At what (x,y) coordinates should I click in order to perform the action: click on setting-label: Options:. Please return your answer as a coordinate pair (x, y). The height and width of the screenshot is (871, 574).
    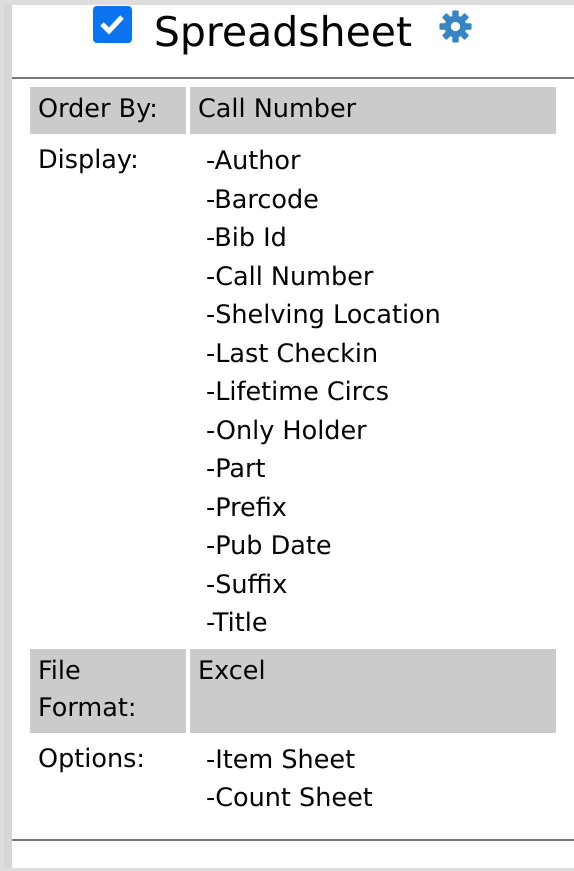
    Looking at the image, I should click on (91, 759).